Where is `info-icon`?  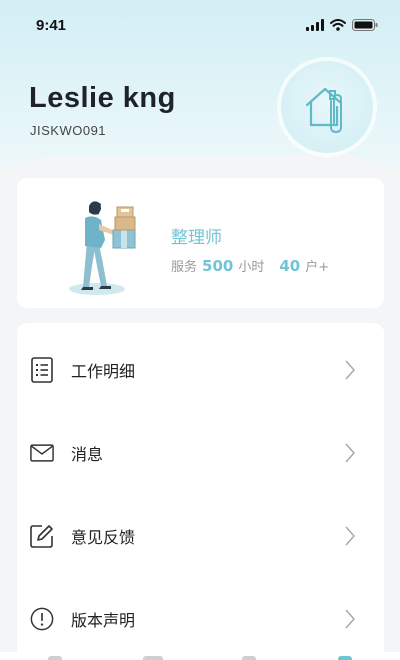
info-icon is located at coordinates (42, 619).